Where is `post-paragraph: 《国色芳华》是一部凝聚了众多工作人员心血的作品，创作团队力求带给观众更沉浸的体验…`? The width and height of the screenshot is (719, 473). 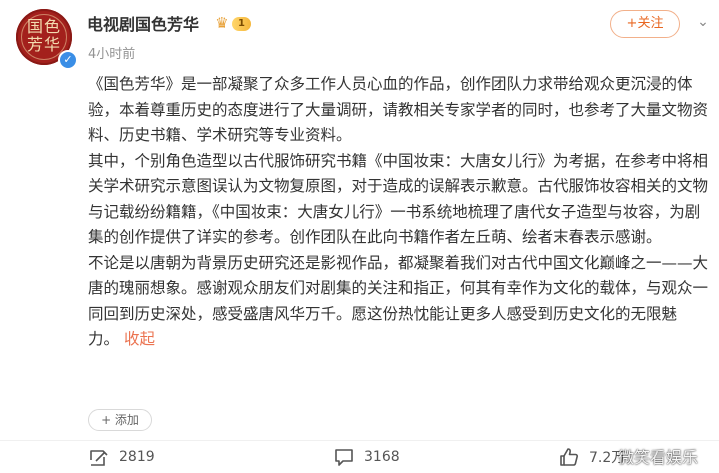 post-paragraph: 《国色芳华》是一部凝聚了众多工作人员心血的作品，创作团队力求带给观众更沉浸的体验… is located at coordinates (398, 109).